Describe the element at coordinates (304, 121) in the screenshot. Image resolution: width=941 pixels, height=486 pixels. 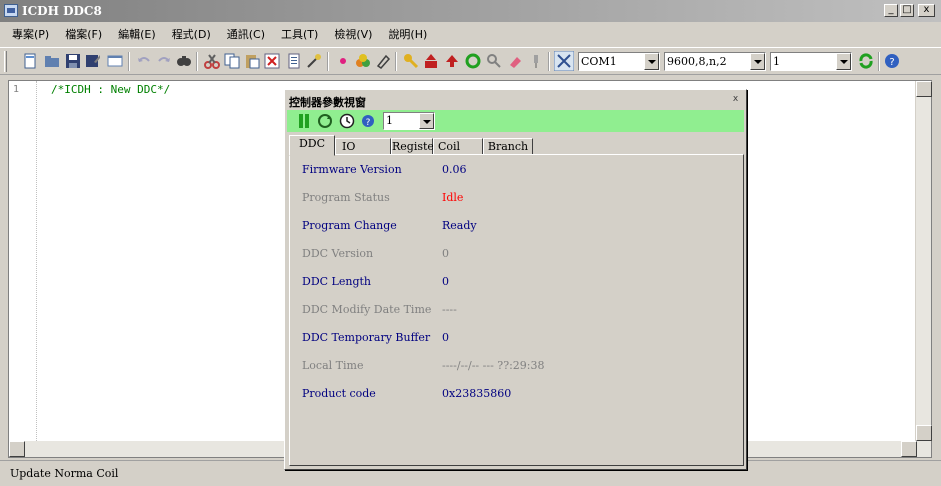
I see `pause-icon` at that location.